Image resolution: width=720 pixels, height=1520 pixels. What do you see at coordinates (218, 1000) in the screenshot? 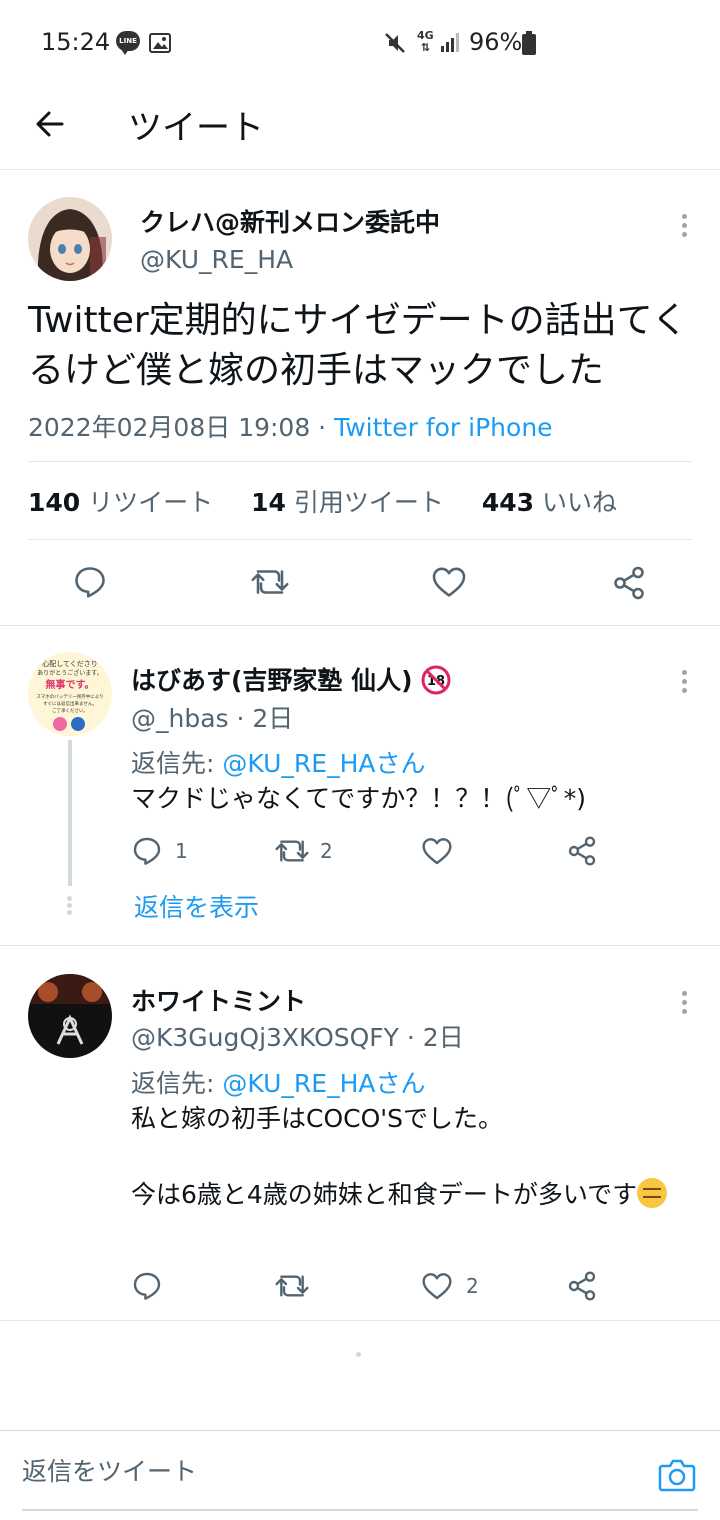
I see `reply-author-name: ホワイトミント` at bounding box center [218, 1000].